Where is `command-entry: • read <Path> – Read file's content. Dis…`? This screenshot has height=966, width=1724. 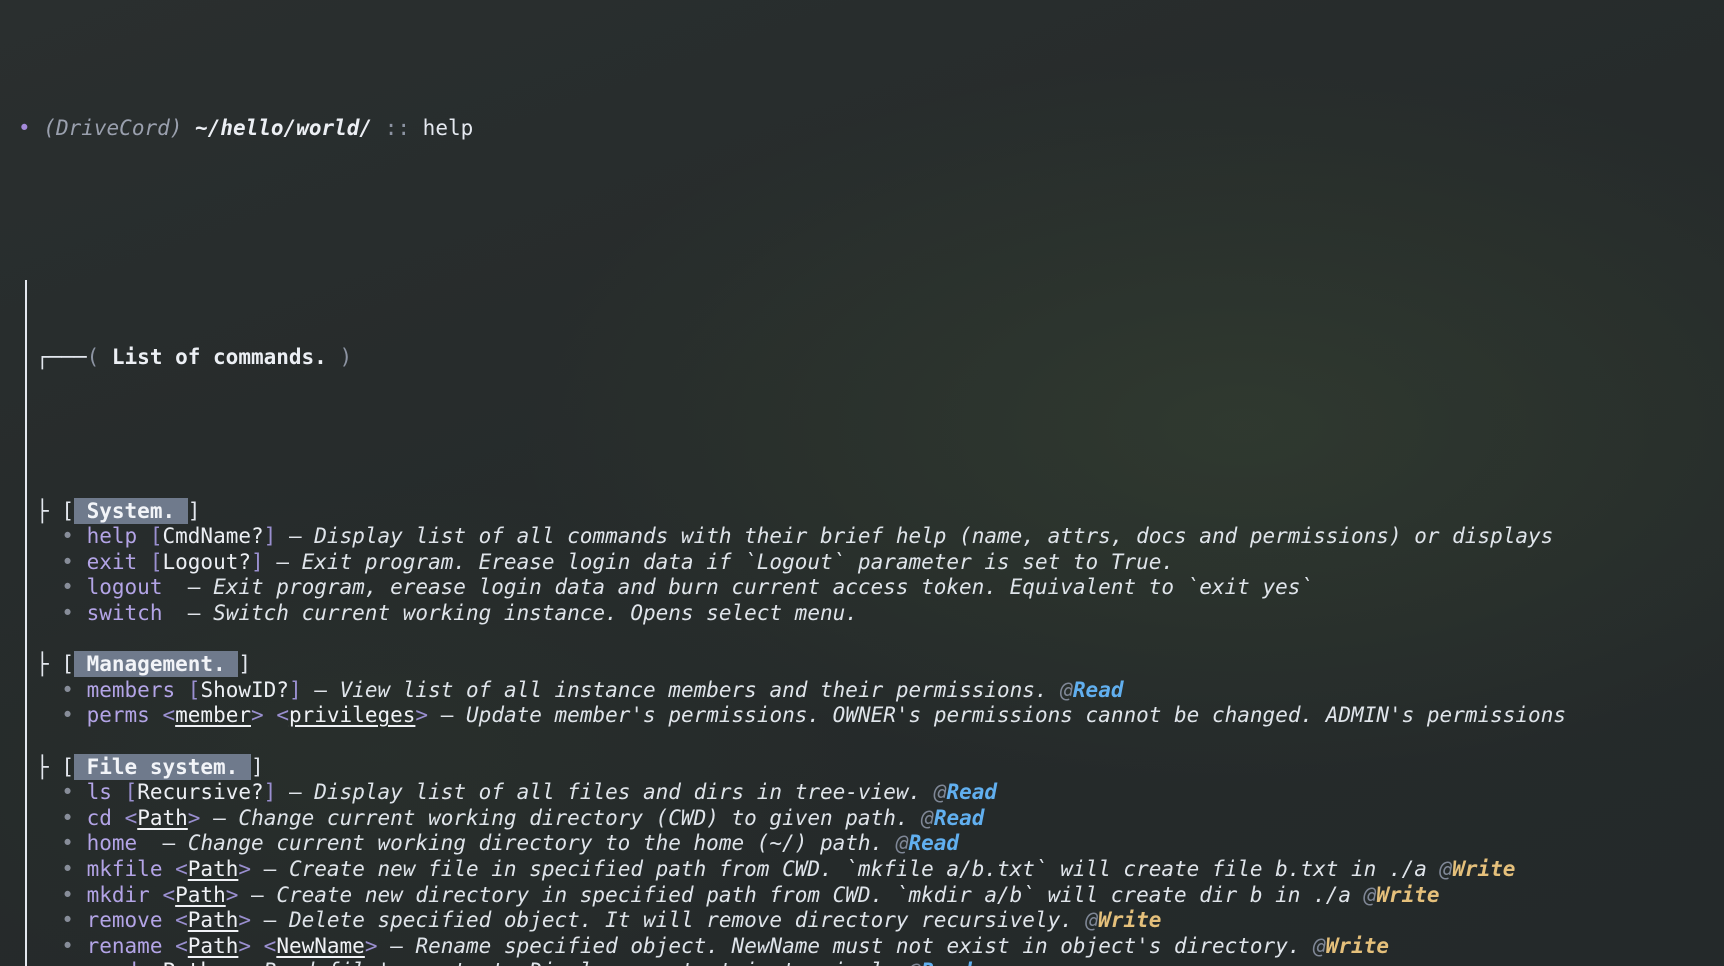
command-entry: • read <Path> – Read file's content. Dis… is located at coordinates (871, 962).